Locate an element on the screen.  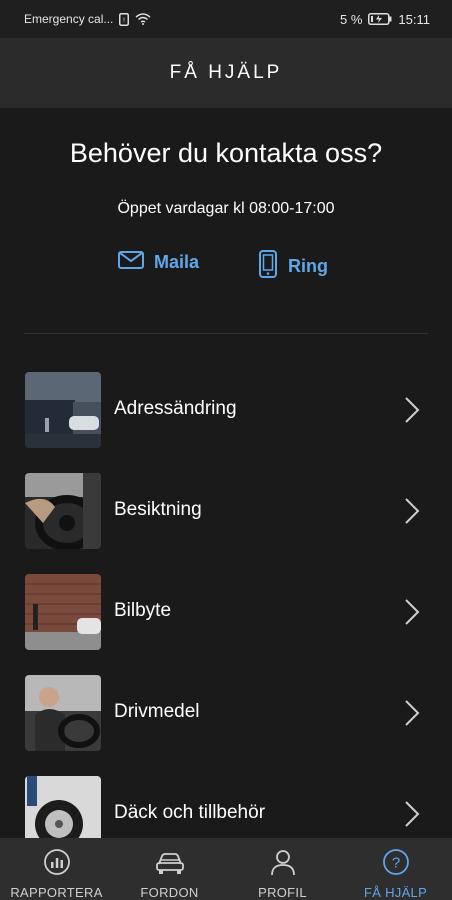
mail-label: Maila is located at coordinates (177, 262).